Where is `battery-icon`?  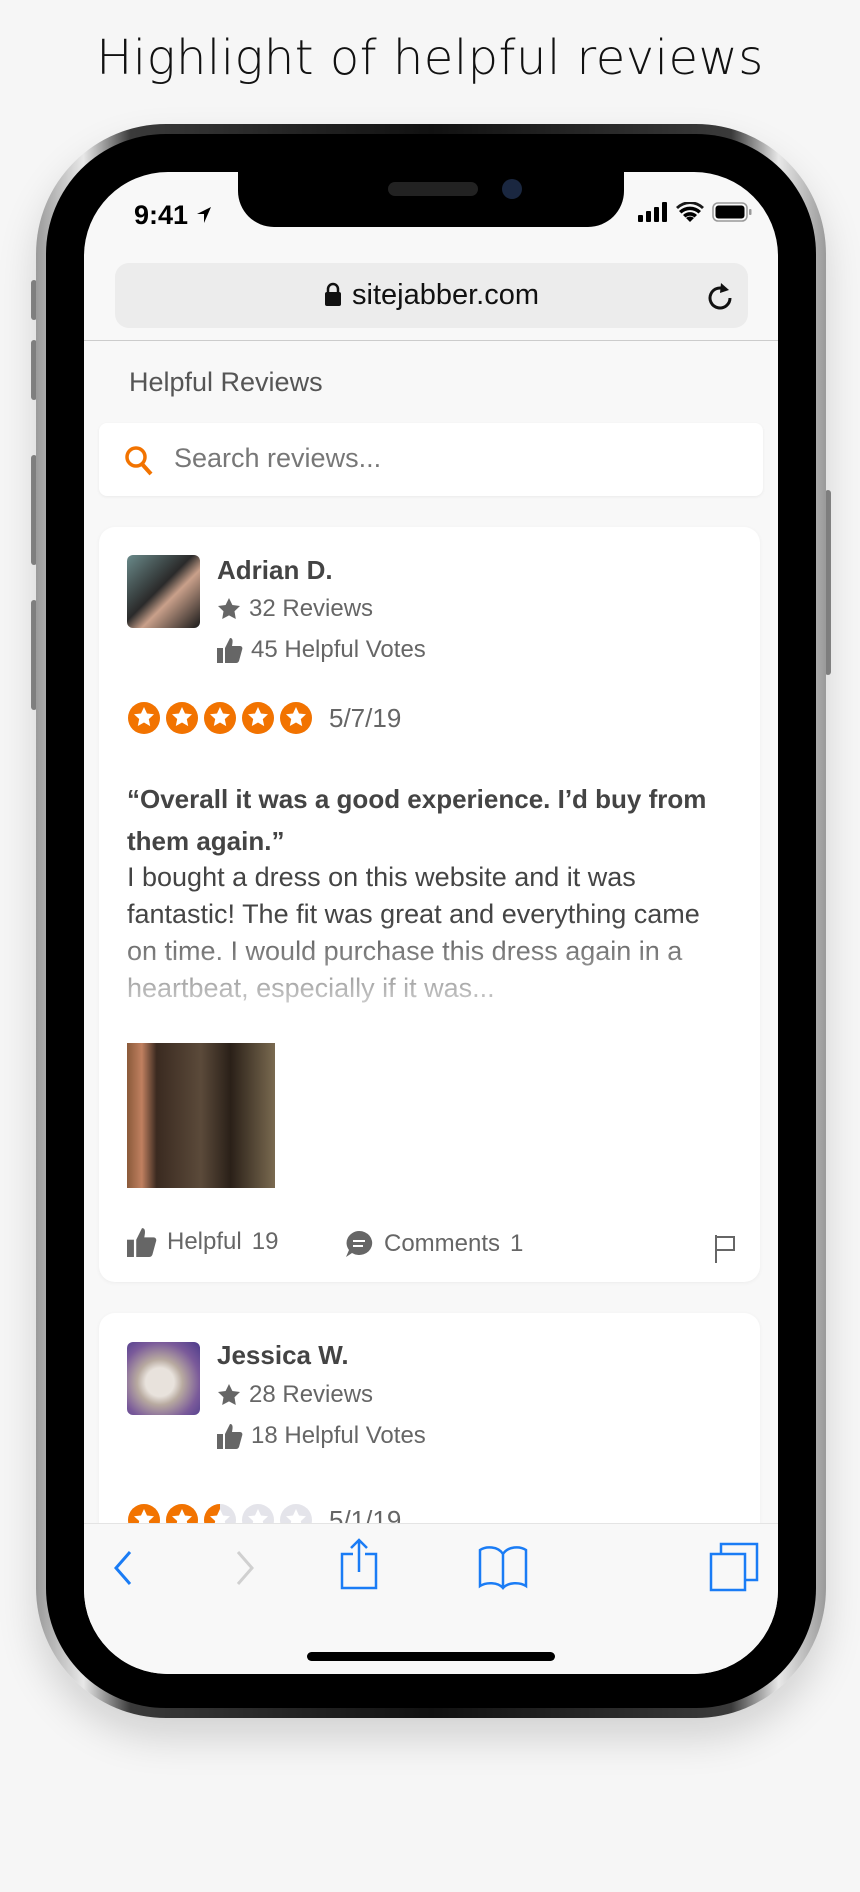 battery-icon is located at coordinates (732, 212).